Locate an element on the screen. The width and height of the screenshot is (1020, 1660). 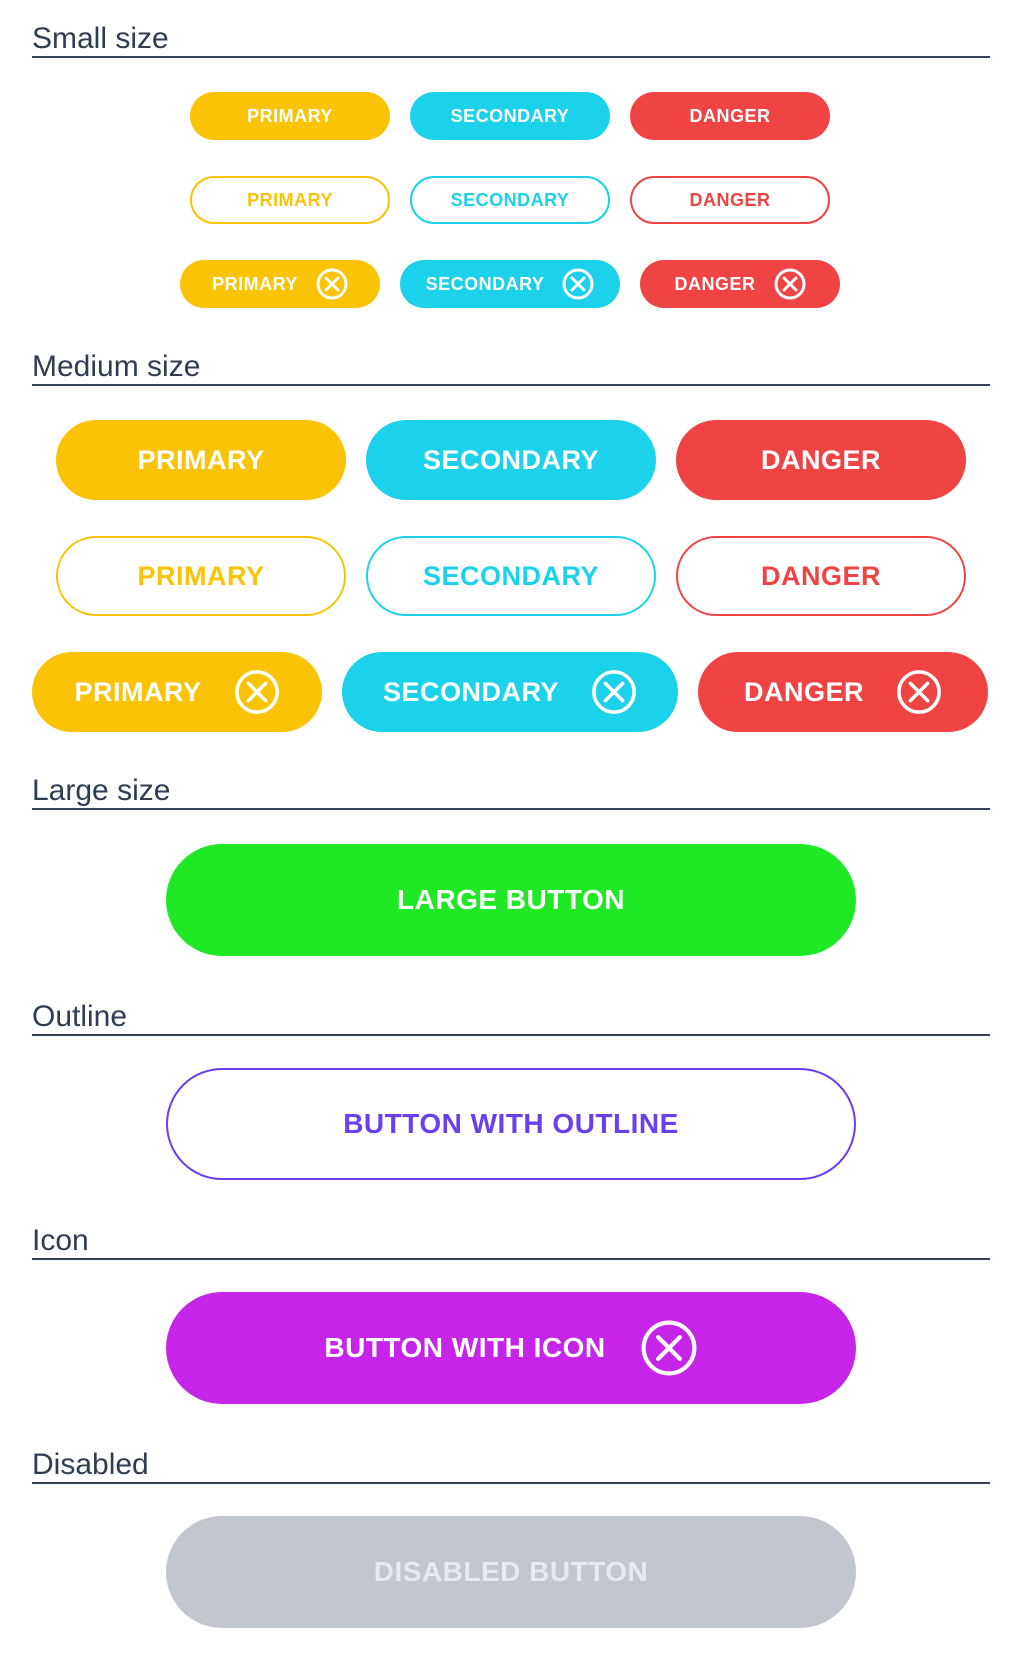
medium-primary-outline-button: PRIMARY is located at coordinates (201, 576).